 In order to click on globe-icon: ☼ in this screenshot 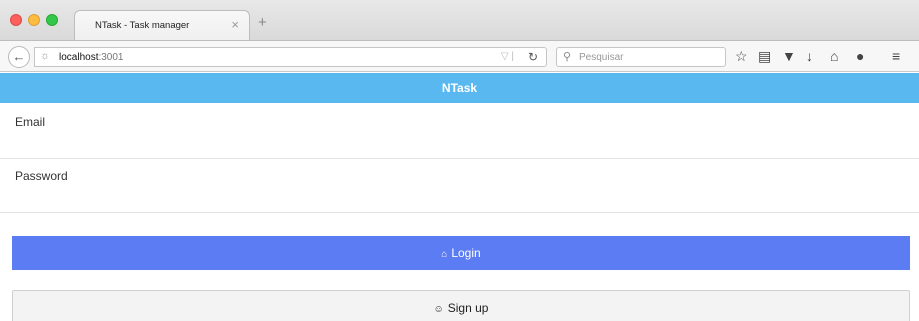, I will do `click(45, 56)`.